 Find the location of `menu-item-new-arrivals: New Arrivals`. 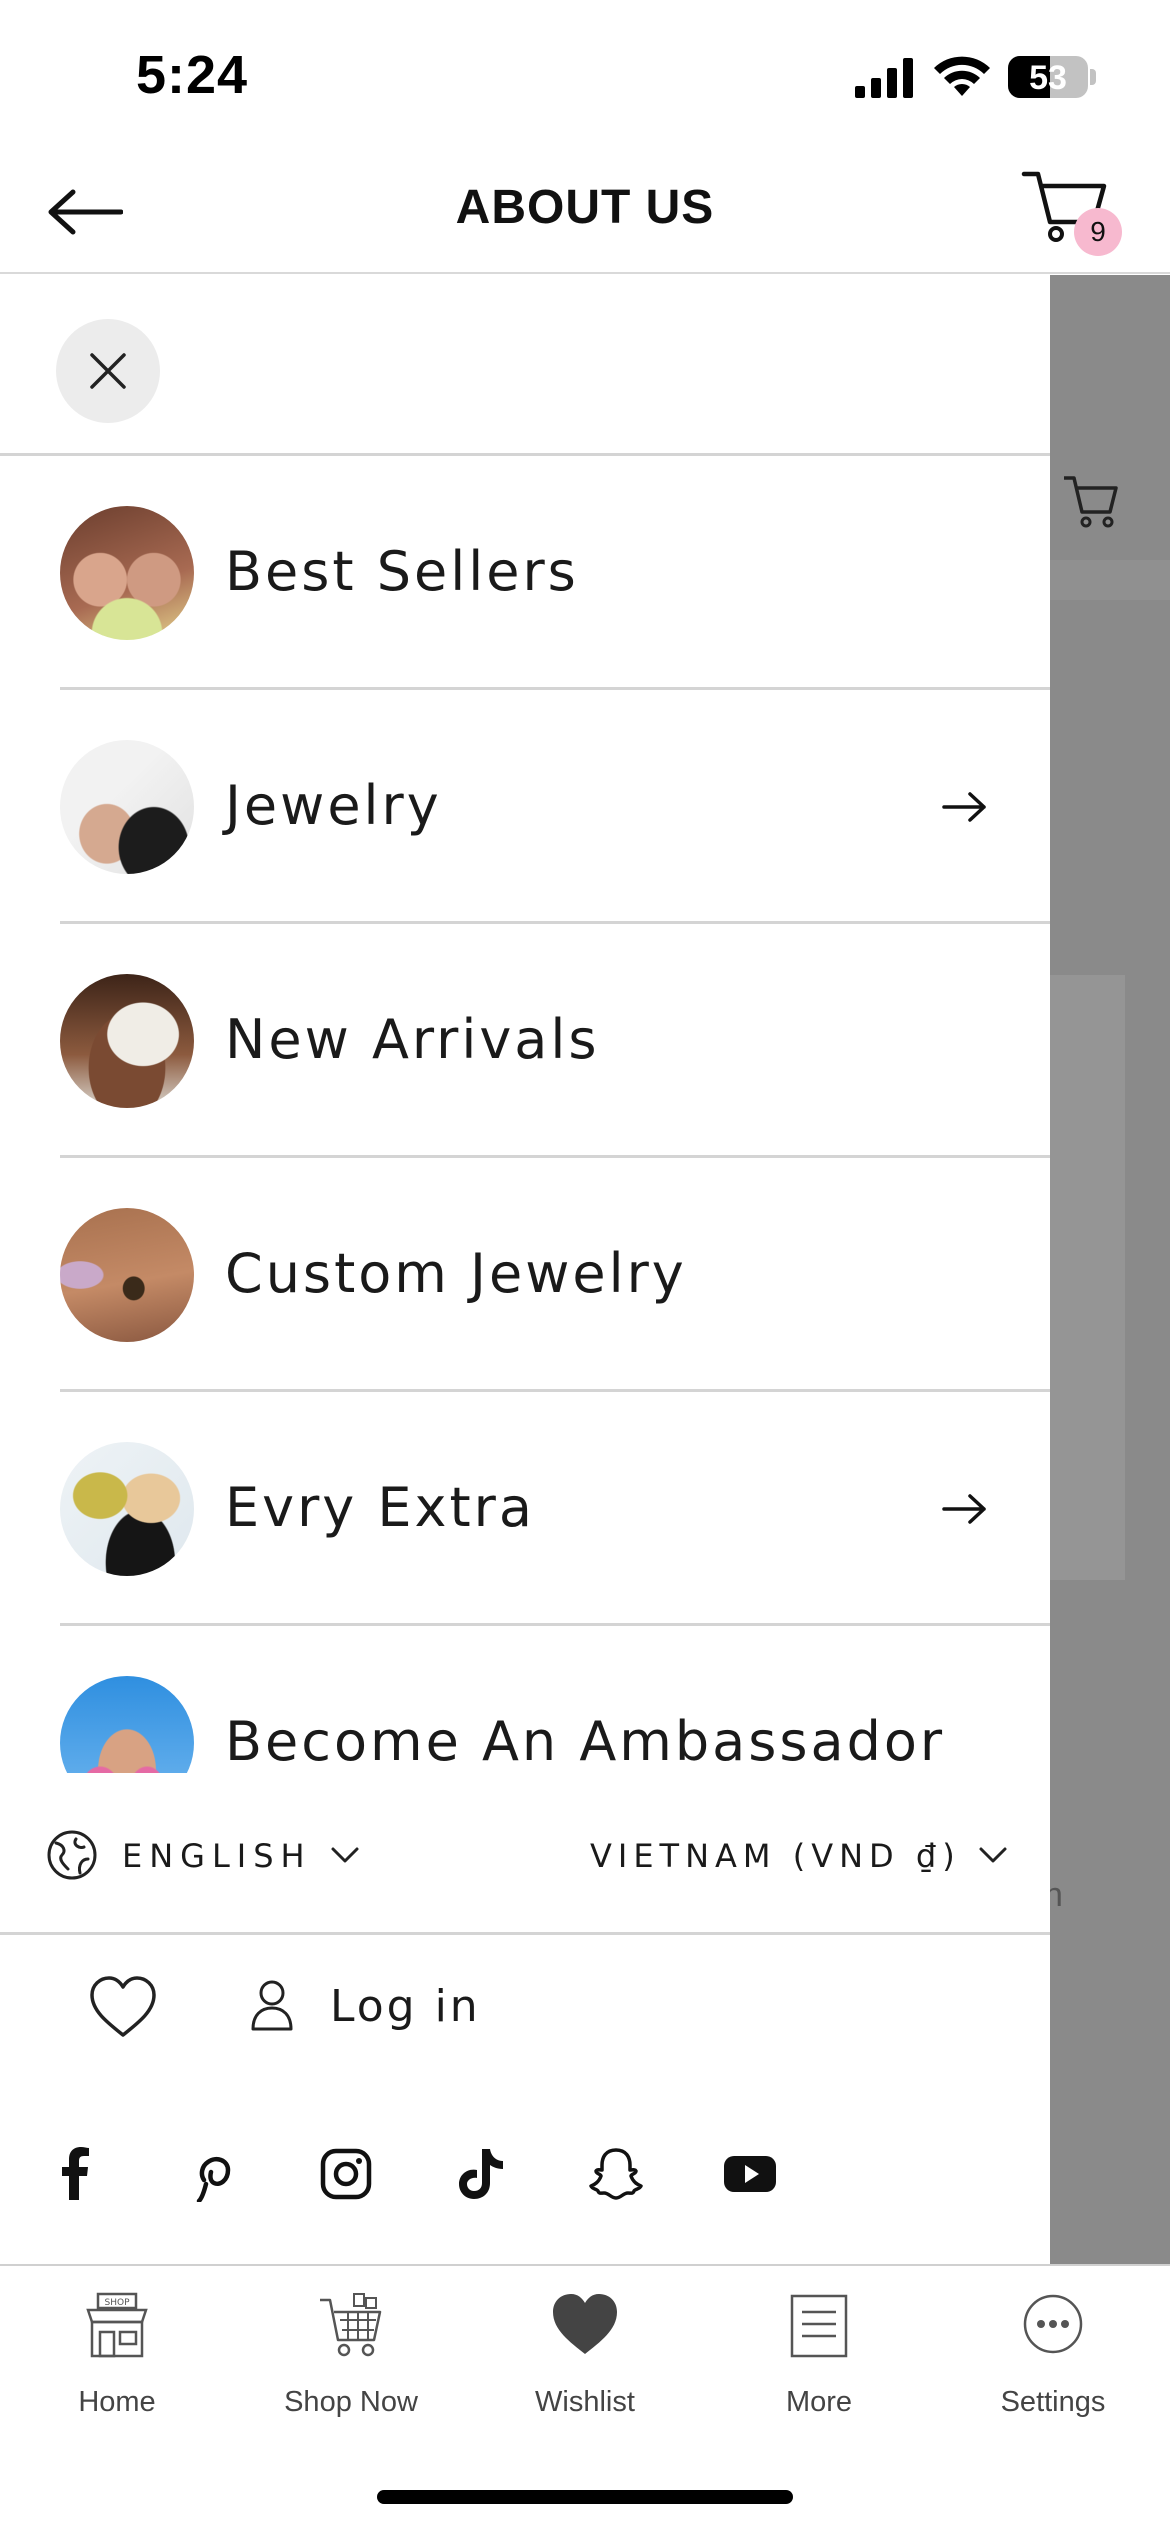

menu-item-new-arrivals: New Arrivals is located at coordinates (555, 1041).